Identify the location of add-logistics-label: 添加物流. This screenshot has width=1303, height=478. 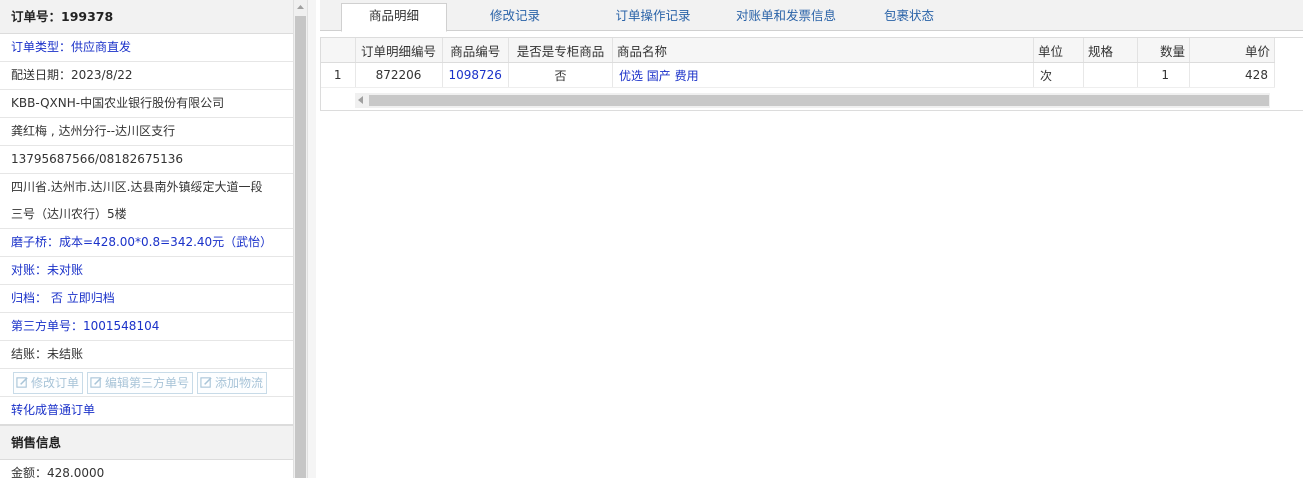
(239, 382).